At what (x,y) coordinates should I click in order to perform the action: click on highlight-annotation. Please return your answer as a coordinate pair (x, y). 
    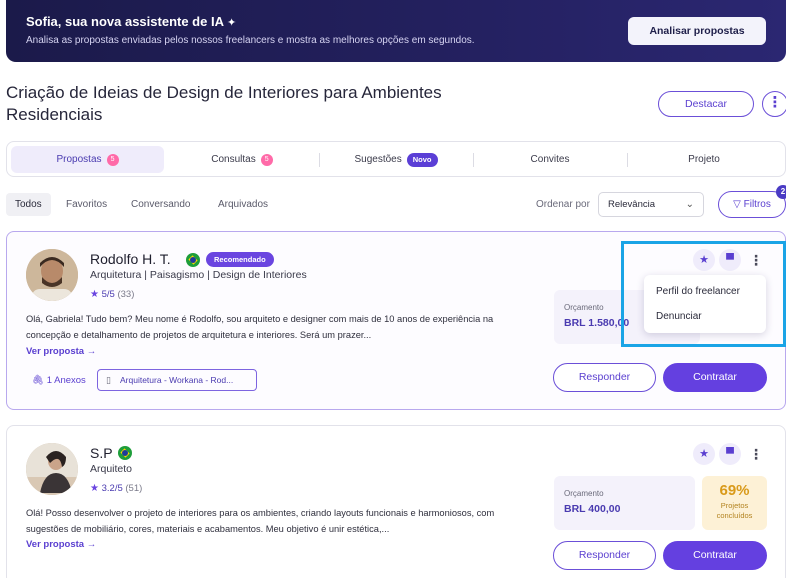
    Looking at the image, I should click on (703, 294).